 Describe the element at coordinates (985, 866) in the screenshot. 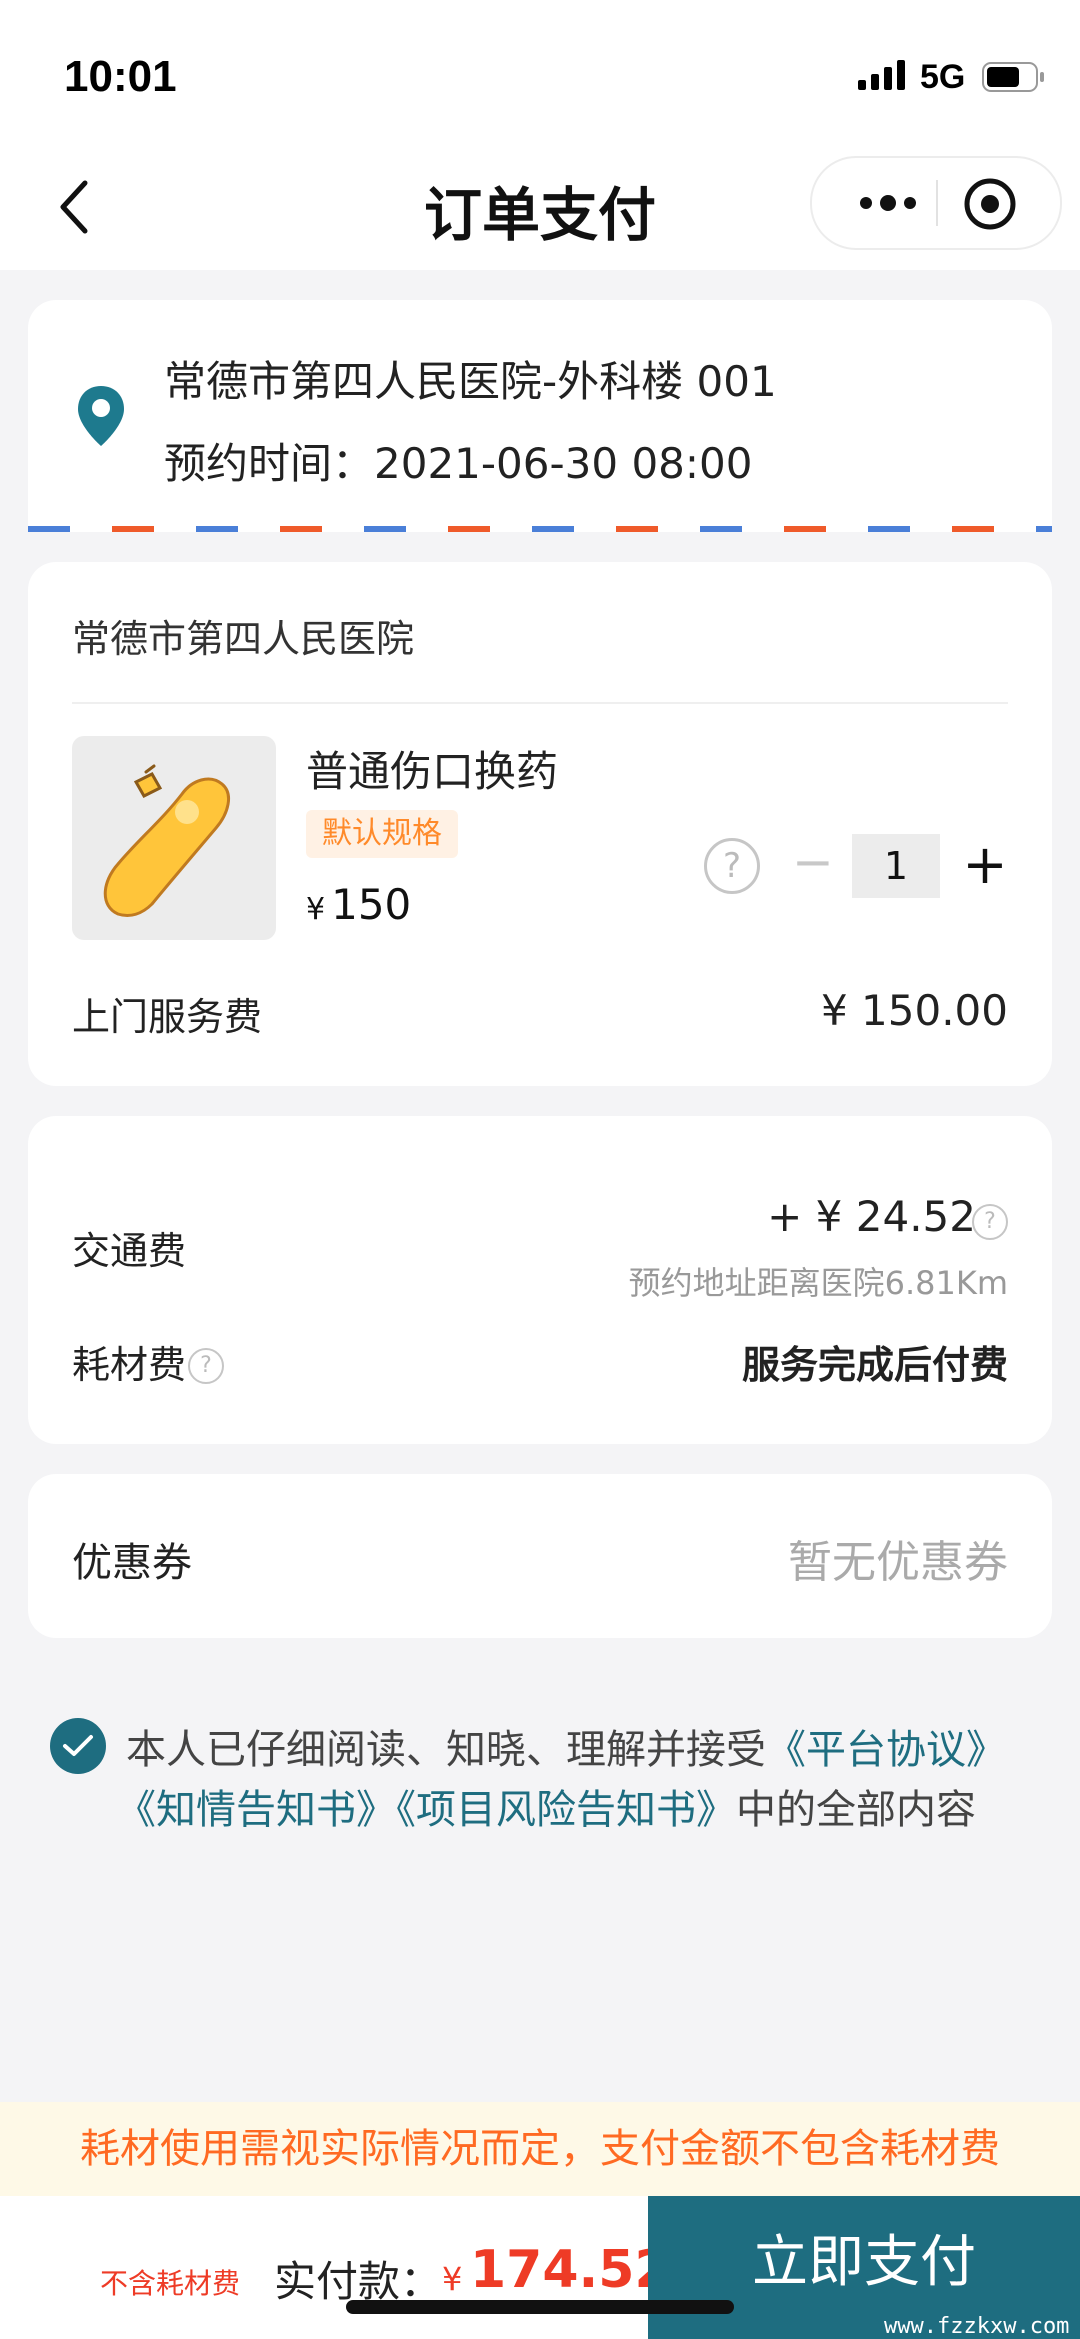

I see `quantity-increase-button: +` at that location.